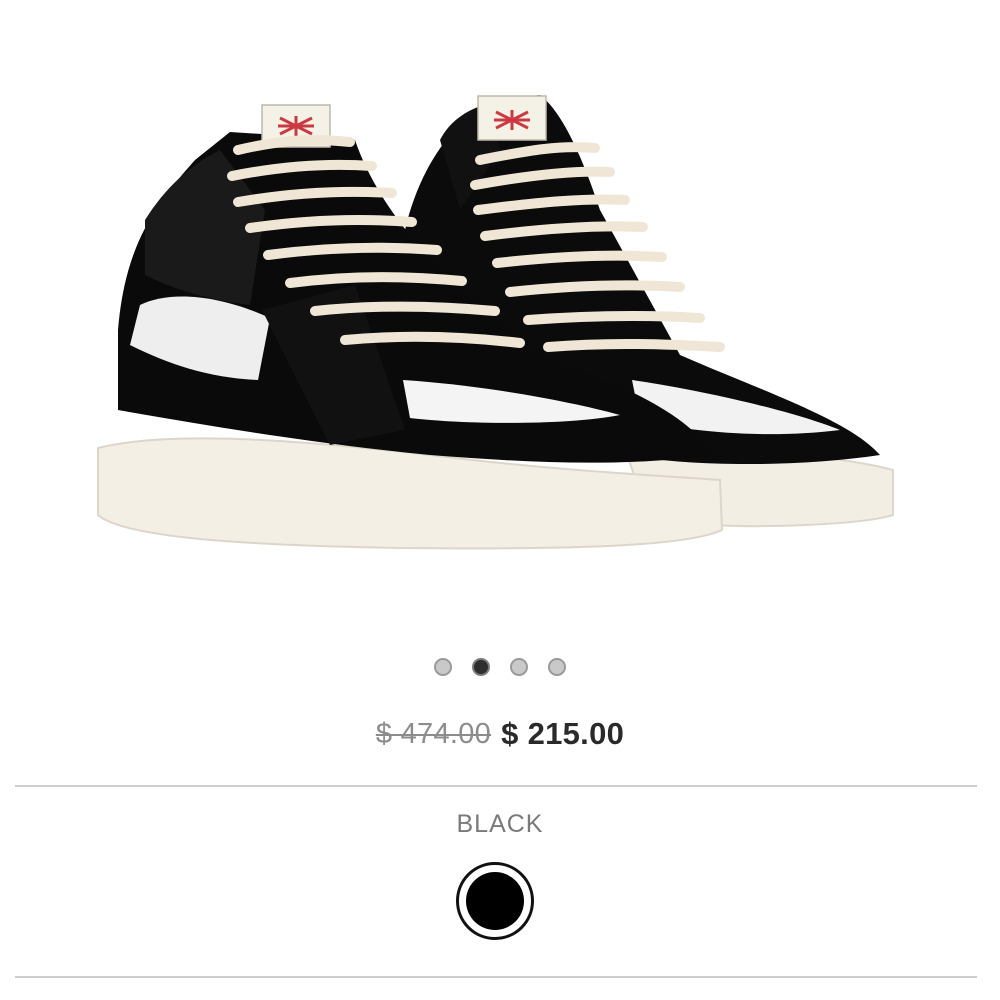 This screenshot has width=1000, height=1000. What do you see at coordinates (496, 977) in the screenshot?
I see `bottom-divider` at bounding box center [496, 977].